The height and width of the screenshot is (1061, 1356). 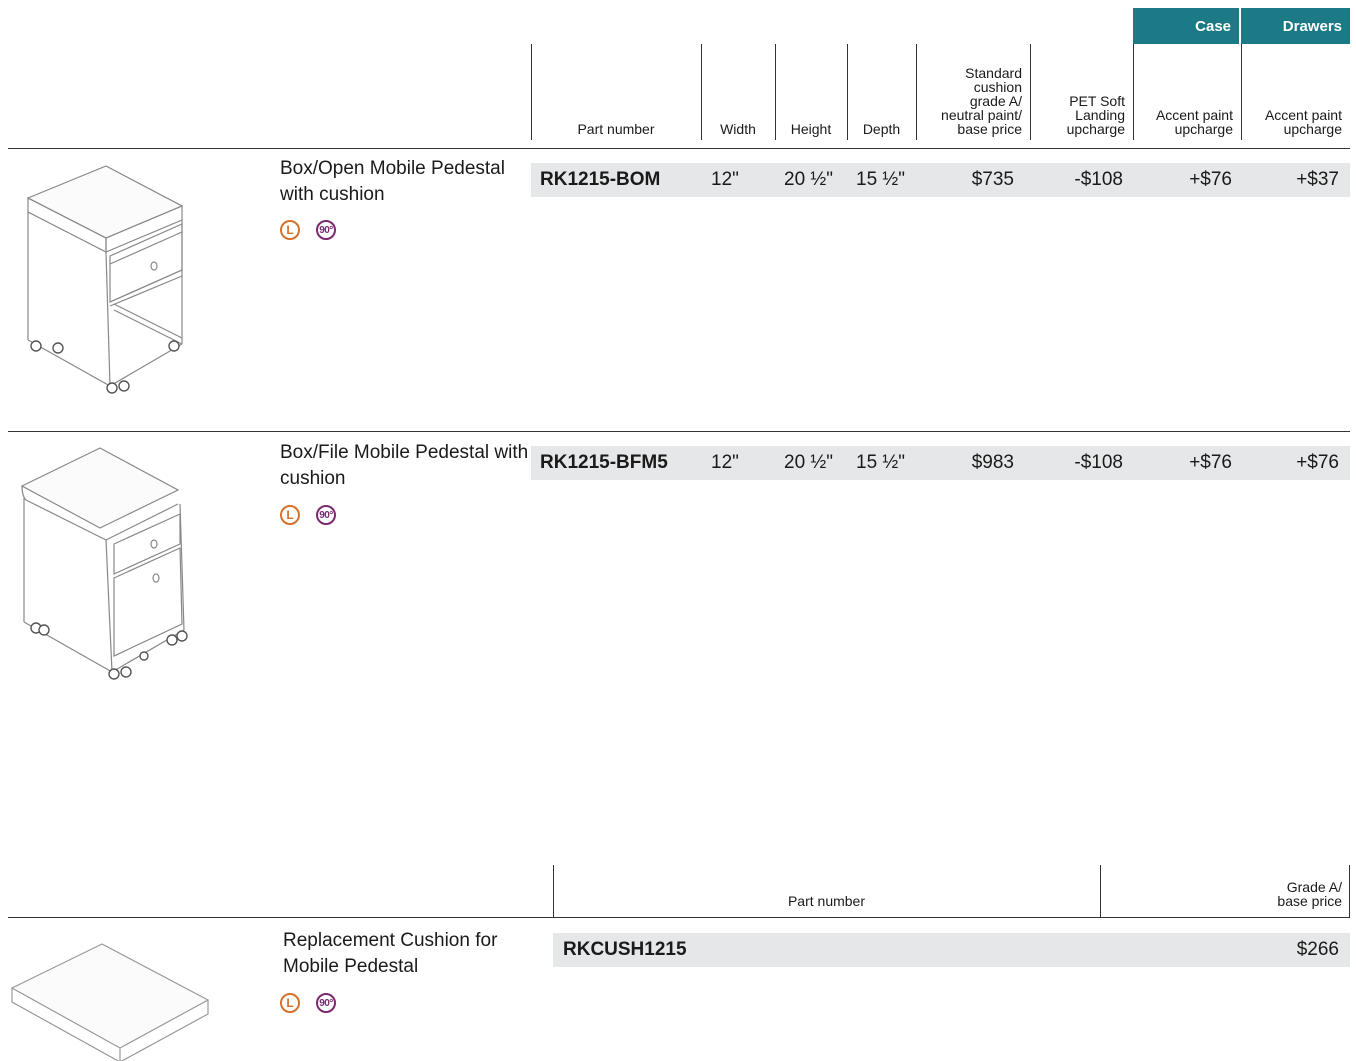 I want to click on part-number-cell: RKCUSH1215, so click(x=625, y=949).